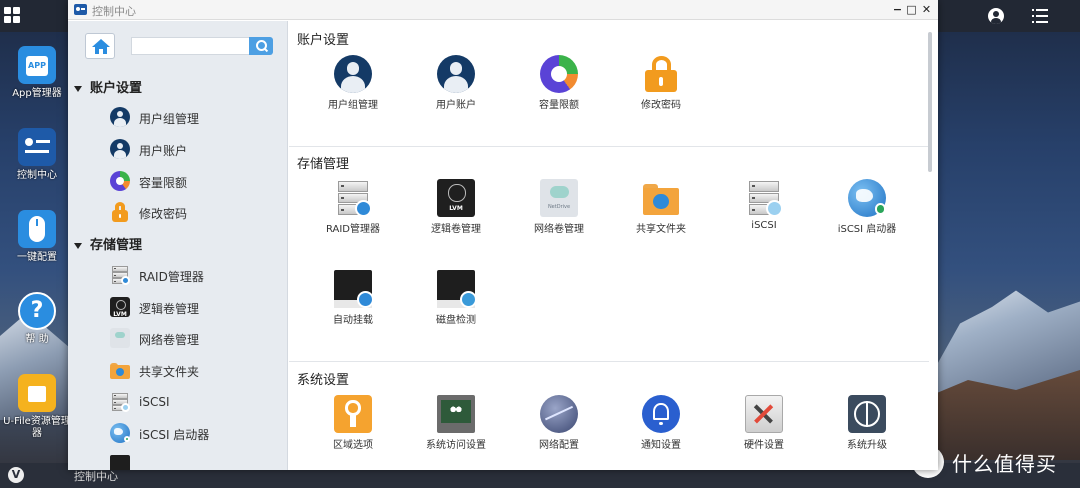 The image size is (1080, 488). I want to click on app-grid-icon, so click(12, 15).